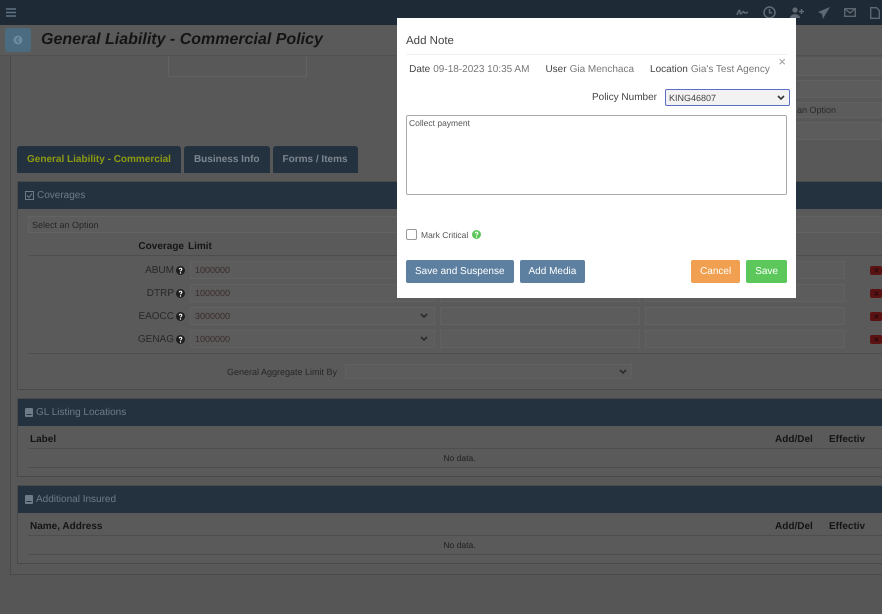 The height and width of the screenshot is (614, 882). What do you see at coordinates (200, 246) in the screenshot?
I see `column-header: Limit` at bounding box center [200, 246].